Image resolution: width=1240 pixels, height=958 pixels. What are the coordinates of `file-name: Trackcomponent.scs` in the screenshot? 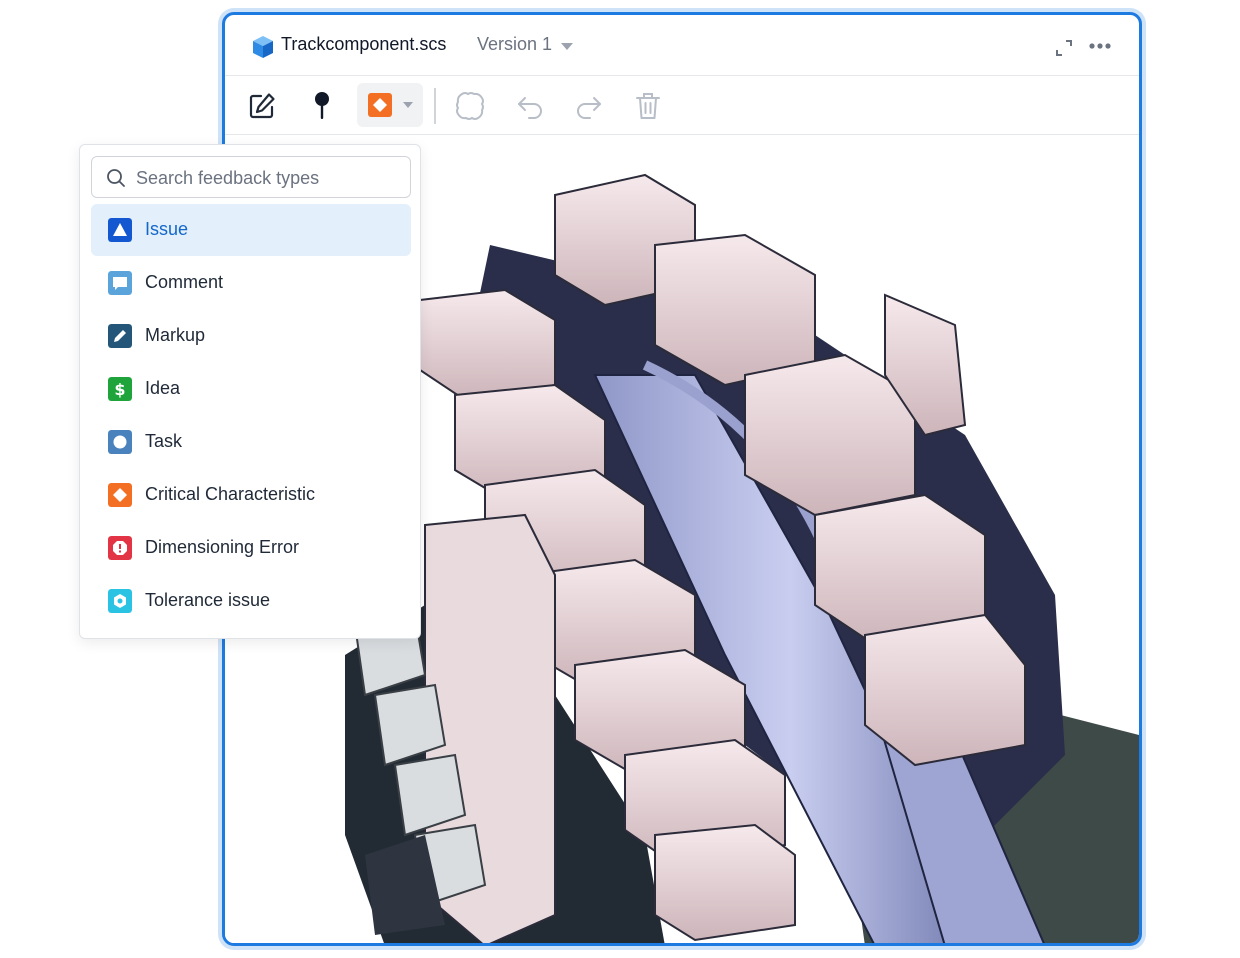 It's located at (364, 44).